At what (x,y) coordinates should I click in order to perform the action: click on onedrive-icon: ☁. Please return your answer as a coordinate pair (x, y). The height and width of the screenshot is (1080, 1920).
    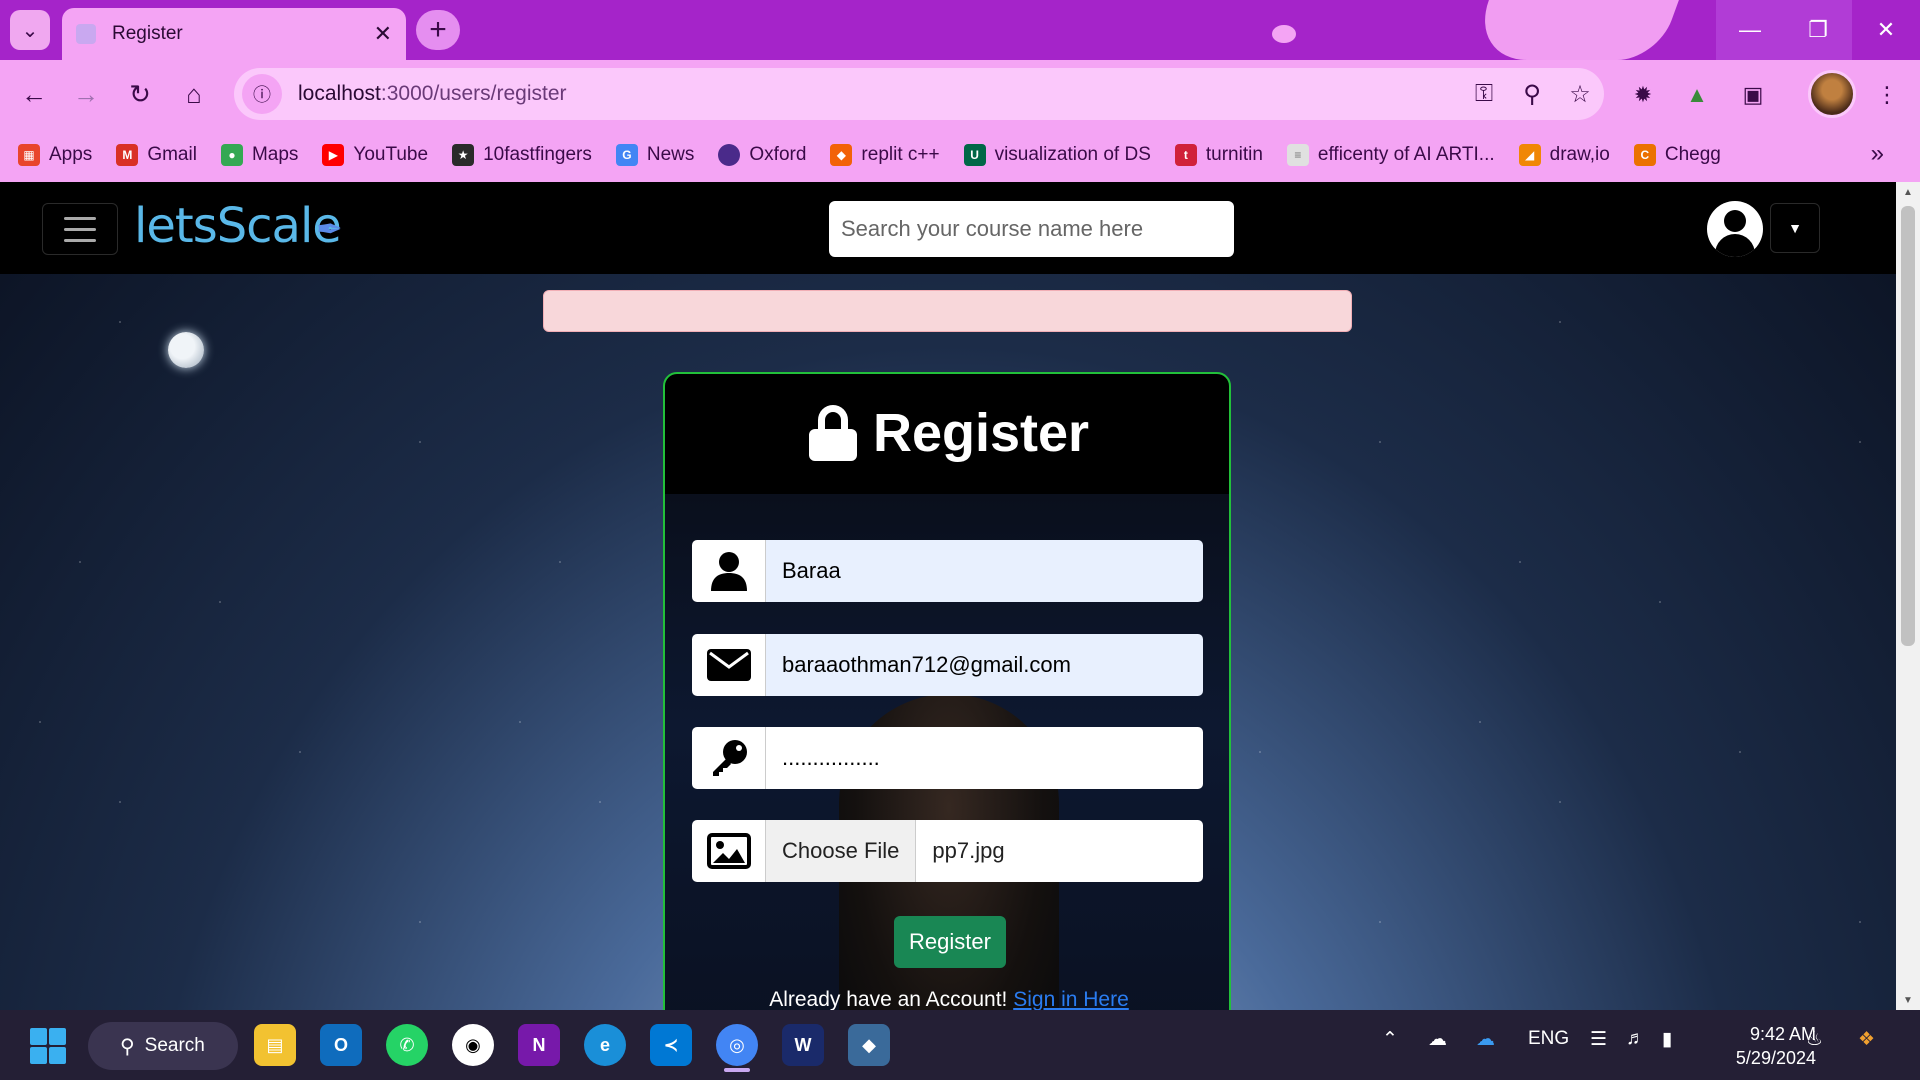
    Looking at the image, I should click on (1485, 1039).